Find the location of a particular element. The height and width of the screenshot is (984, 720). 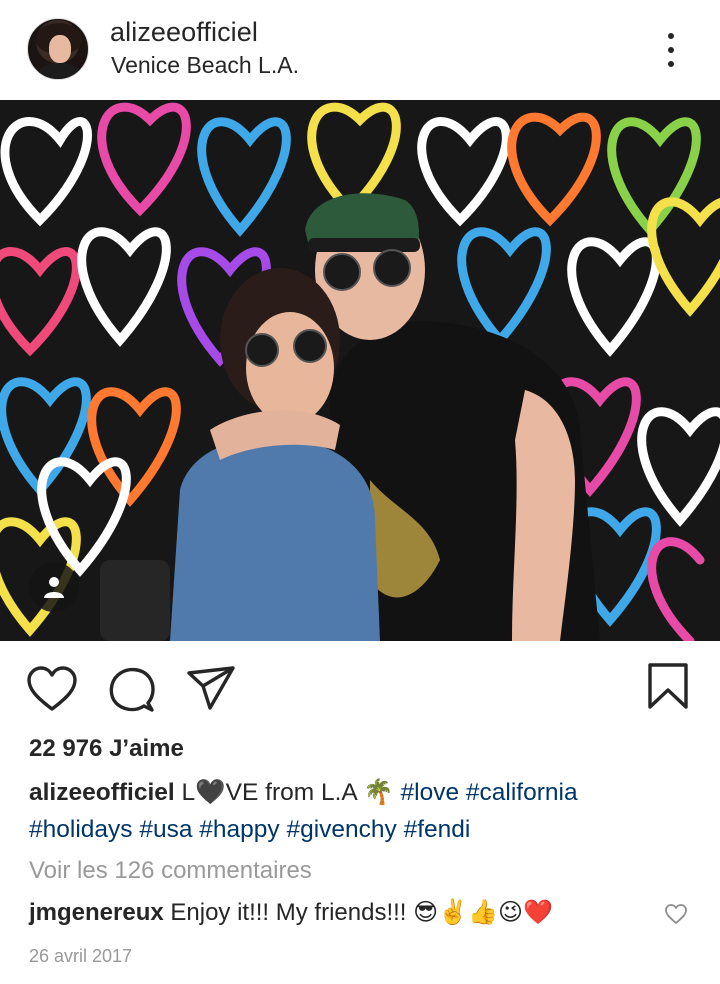

heart-icon is located at coordinates (52, 691).